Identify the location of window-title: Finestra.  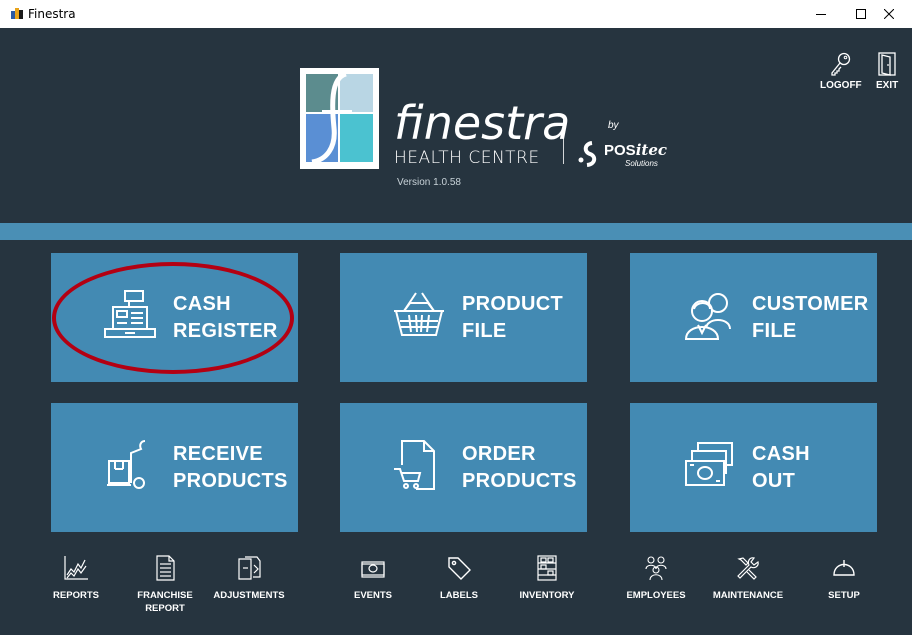
(52, 14).